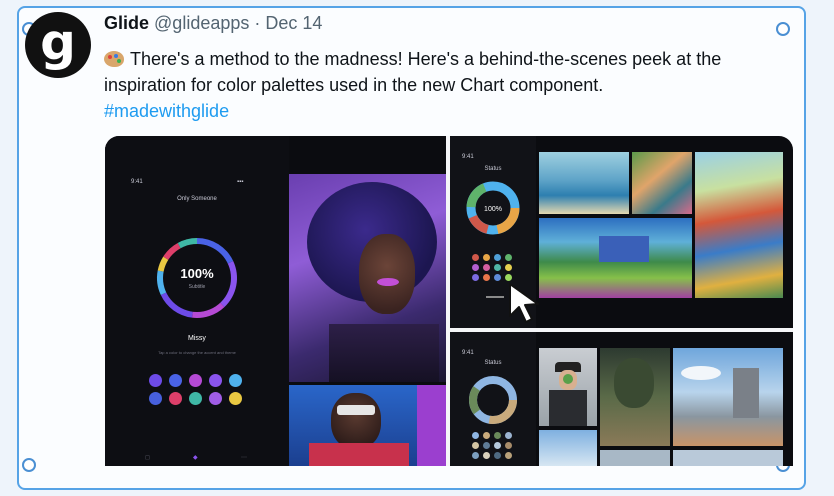 This screenshot has width=834, height=496. What do you see at coordinates (662, 183) in the screenshot?
I see `art-garden-painting` at bounding box center [662, 183].